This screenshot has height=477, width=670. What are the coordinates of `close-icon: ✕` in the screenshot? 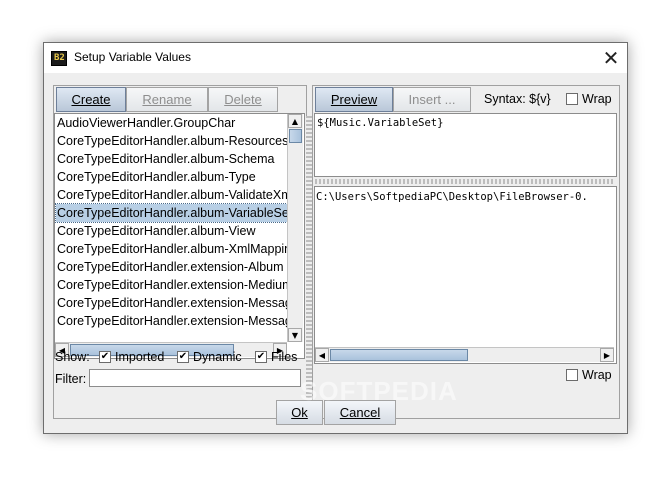 It's located at (611, 58).